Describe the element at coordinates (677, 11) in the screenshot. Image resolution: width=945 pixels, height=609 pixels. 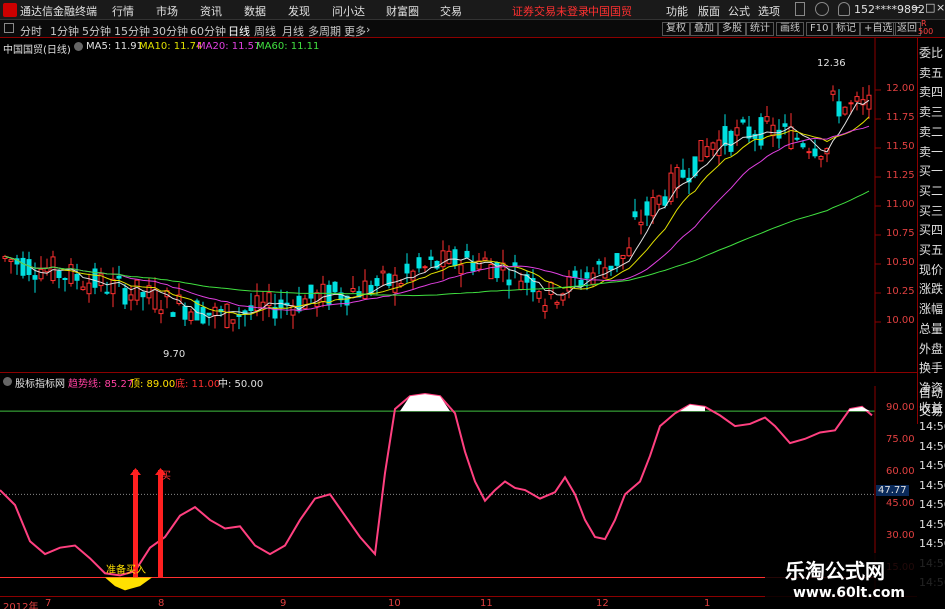
I see `menu-function: 功能` at that location.